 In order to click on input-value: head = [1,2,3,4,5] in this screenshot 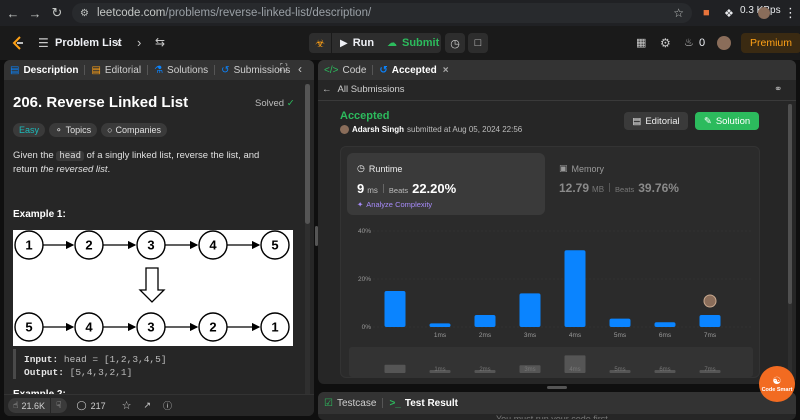, I will do `click(115, 359)`.